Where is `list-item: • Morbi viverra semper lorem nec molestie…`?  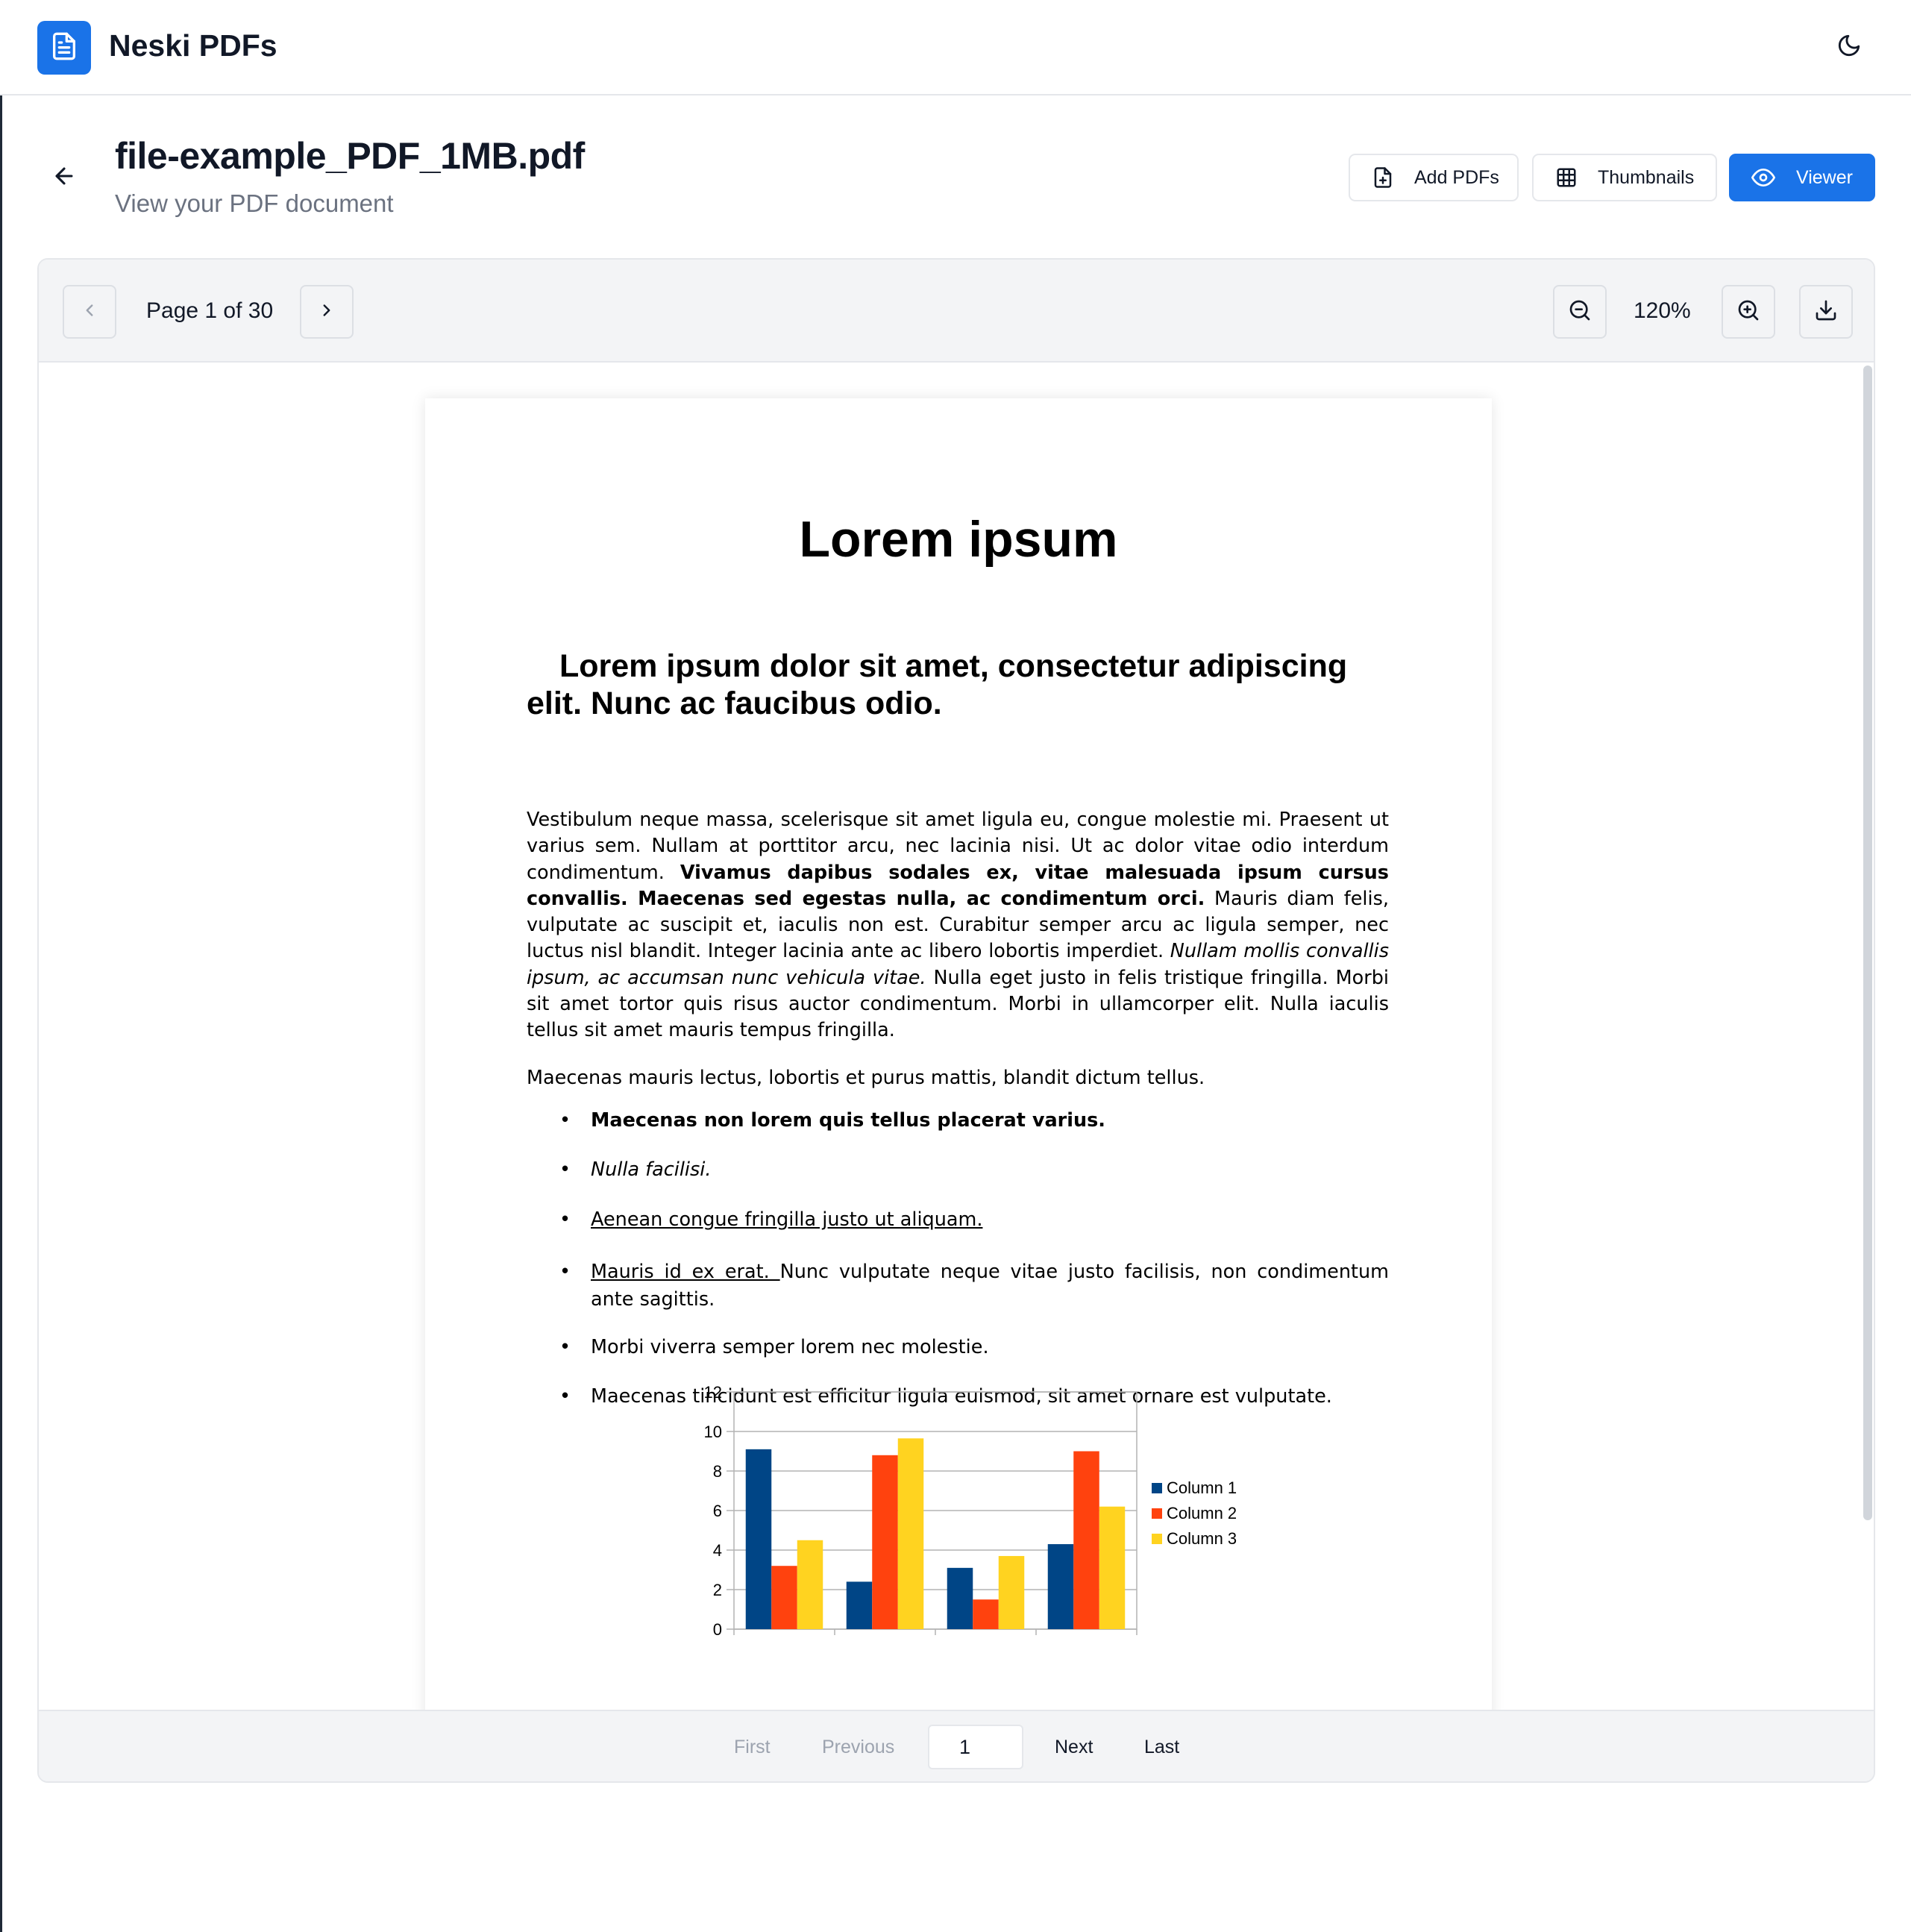
list-item: • Morbi viverra semper lorem nec molestie… is located at coordinates (974, 1347).